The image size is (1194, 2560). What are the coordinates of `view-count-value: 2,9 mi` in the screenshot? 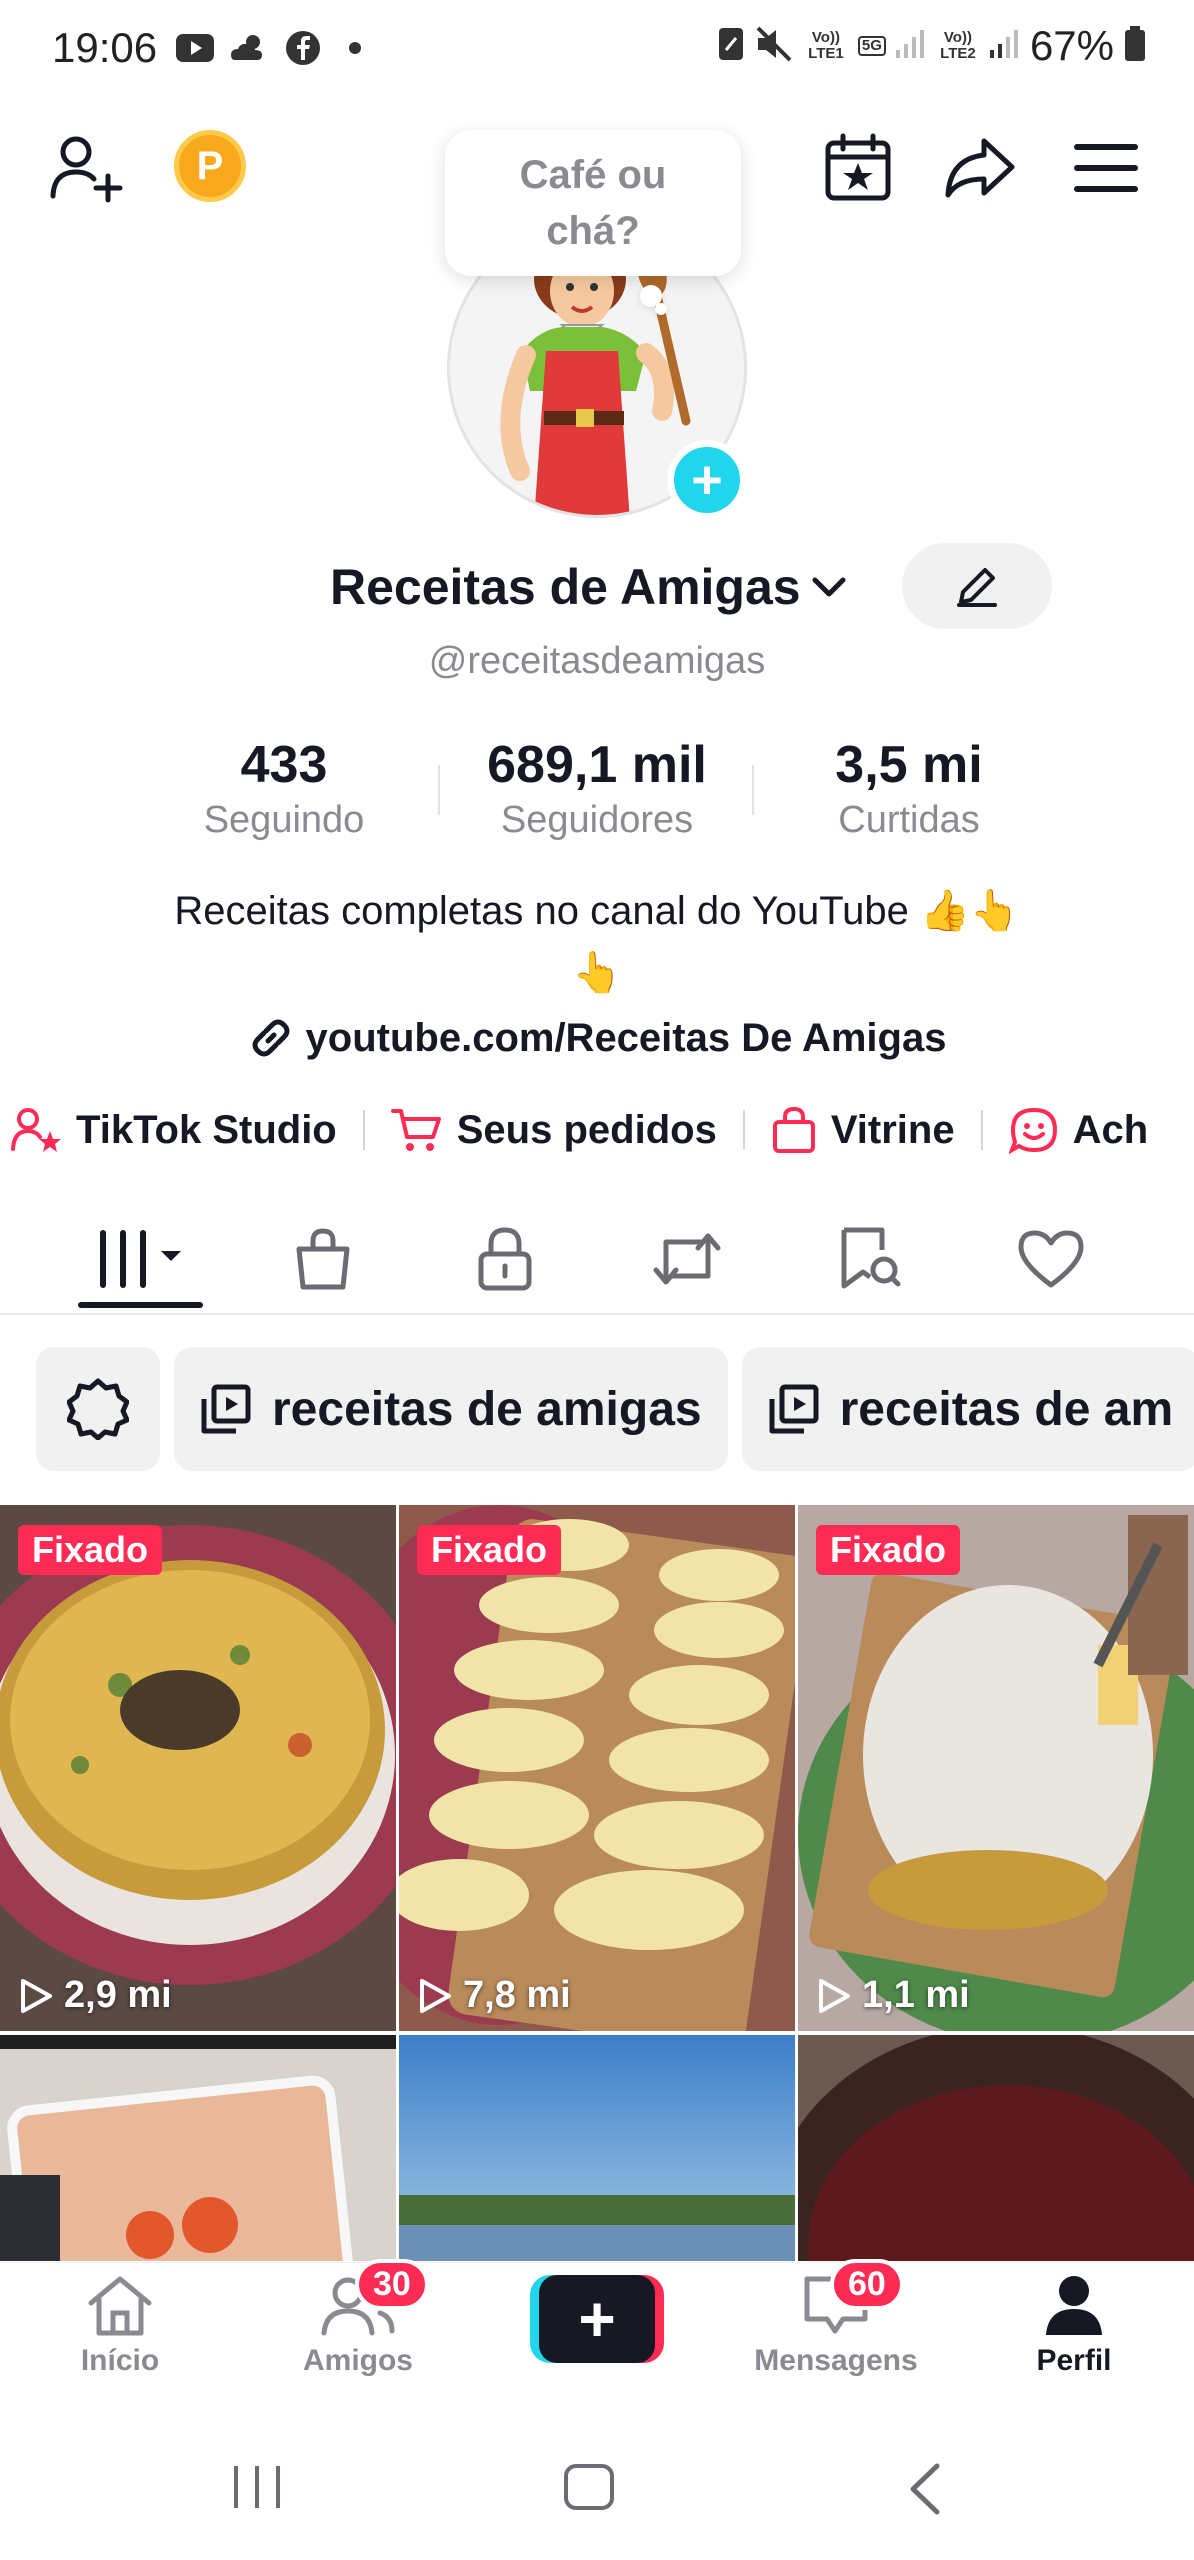 It's located at (118, 1995).